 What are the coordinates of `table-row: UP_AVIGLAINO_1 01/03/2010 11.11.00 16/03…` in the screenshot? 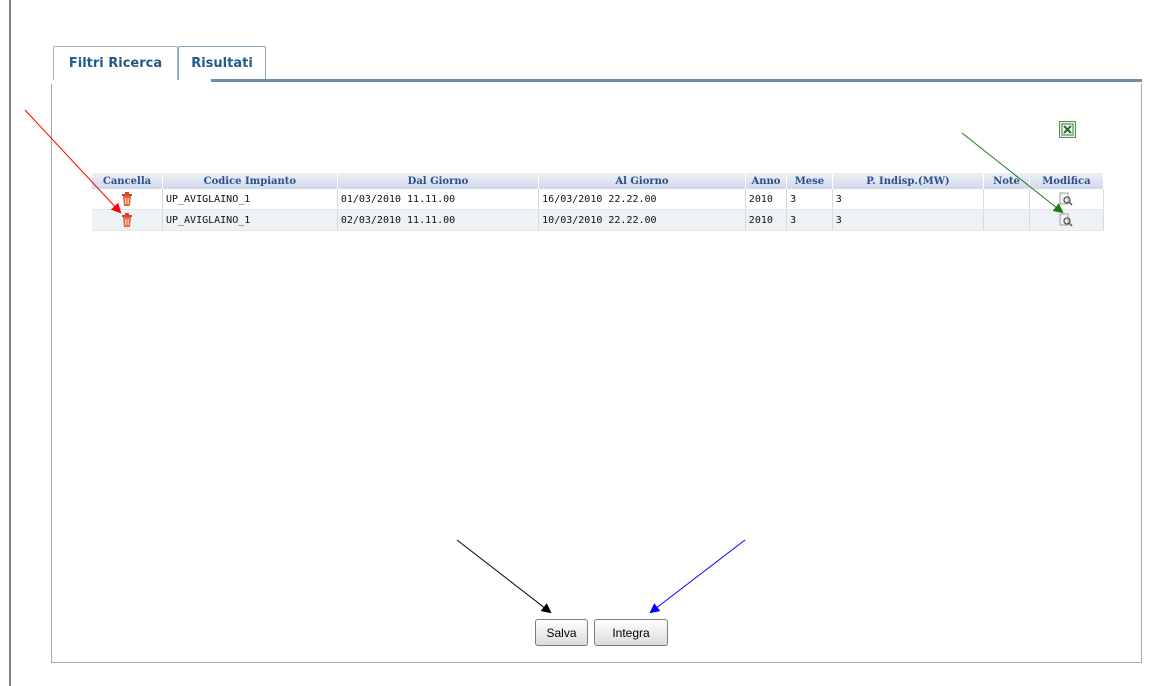 It's located at (598, 199).